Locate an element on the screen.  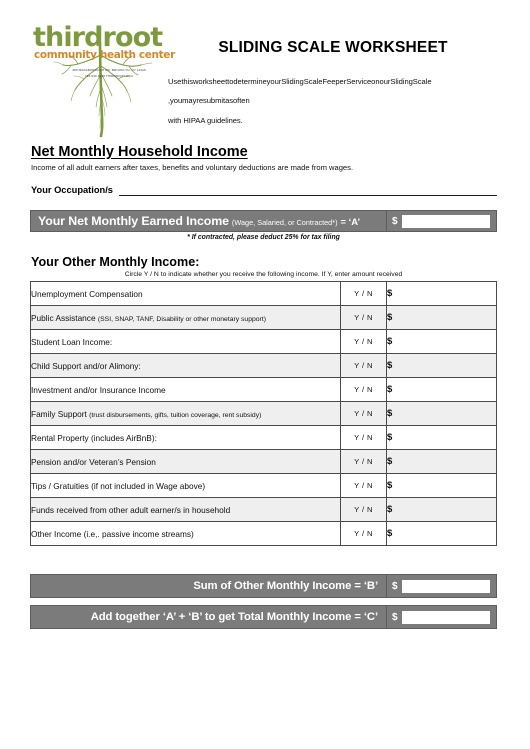
logo-address-line-2: 718.940.9428 THIRDROOT.ORG is located at coordinates (109, 75).